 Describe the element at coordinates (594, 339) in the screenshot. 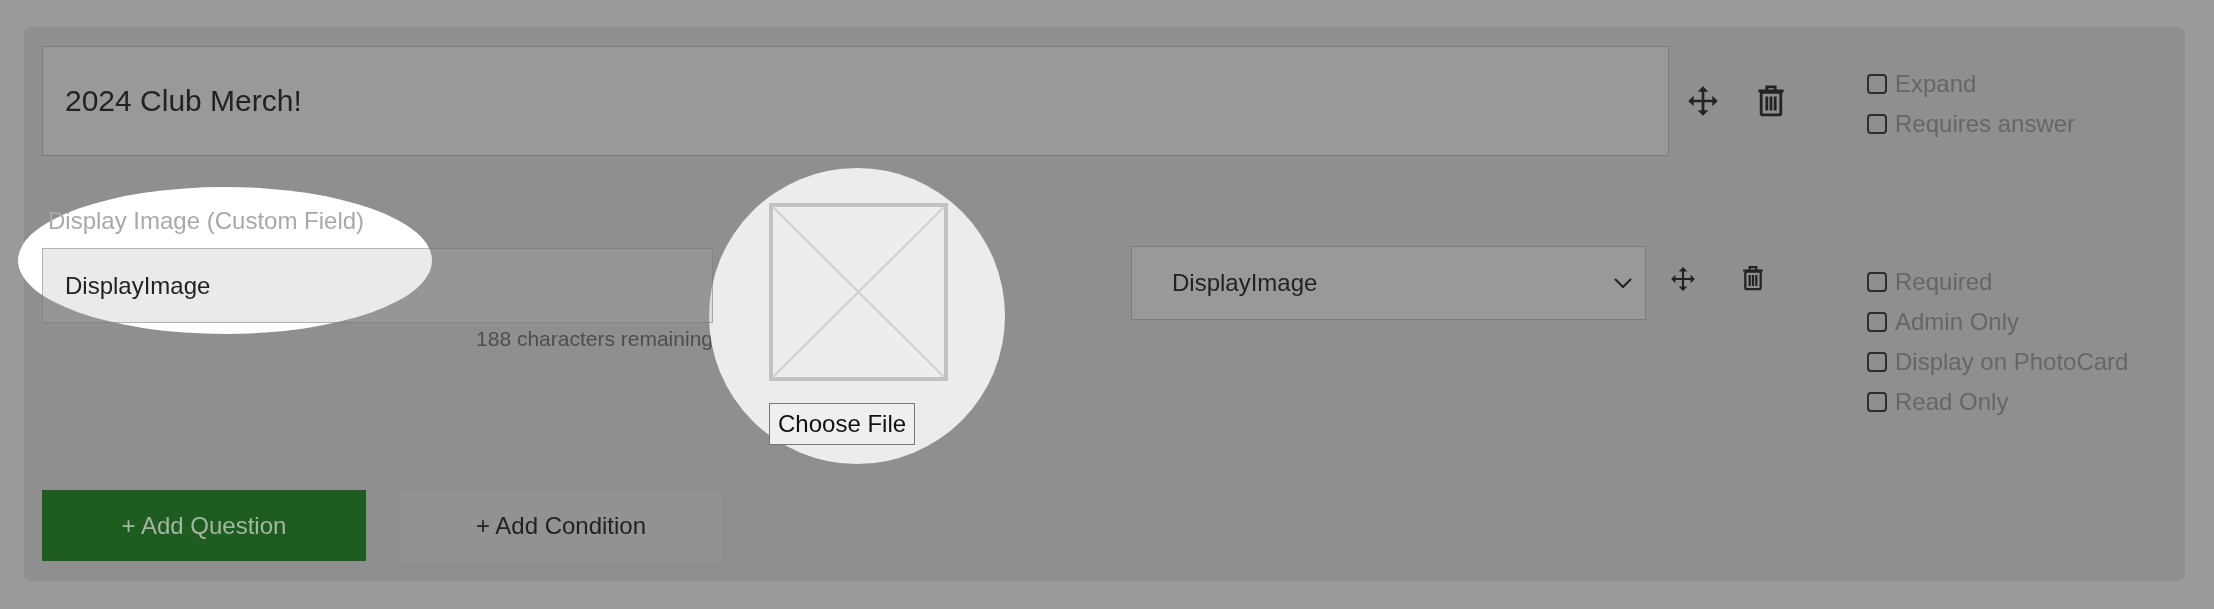

I see `character-count: 188 characters remaining` at that location.